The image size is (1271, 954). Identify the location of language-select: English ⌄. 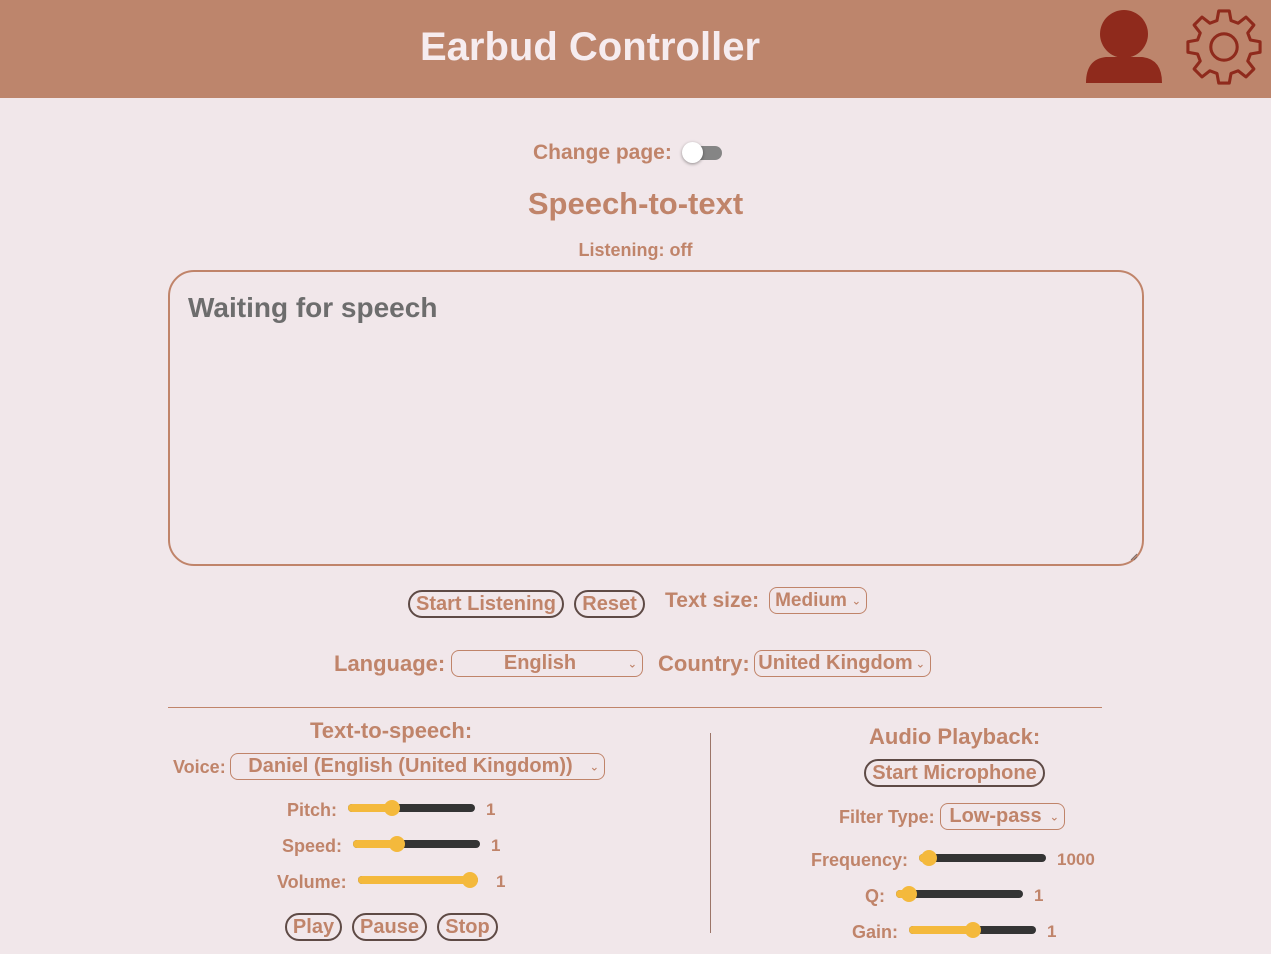
(547, 663).